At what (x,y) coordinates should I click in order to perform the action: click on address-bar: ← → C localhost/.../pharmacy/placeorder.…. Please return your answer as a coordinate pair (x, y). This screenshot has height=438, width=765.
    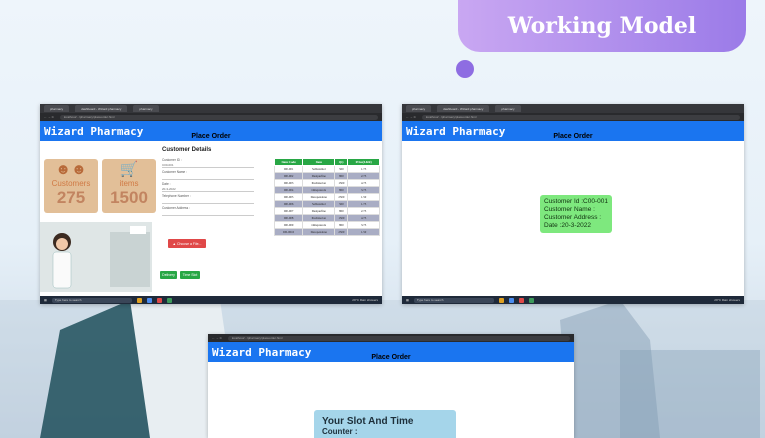
    Looking at the image, I should click on (211, 117).